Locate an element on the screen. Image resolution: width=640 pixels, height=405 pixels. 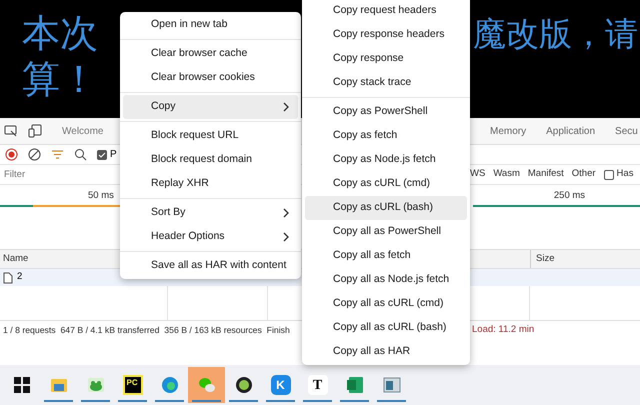
menu-item: Copy as Node.js fetch is located at coordinates (386, 160).